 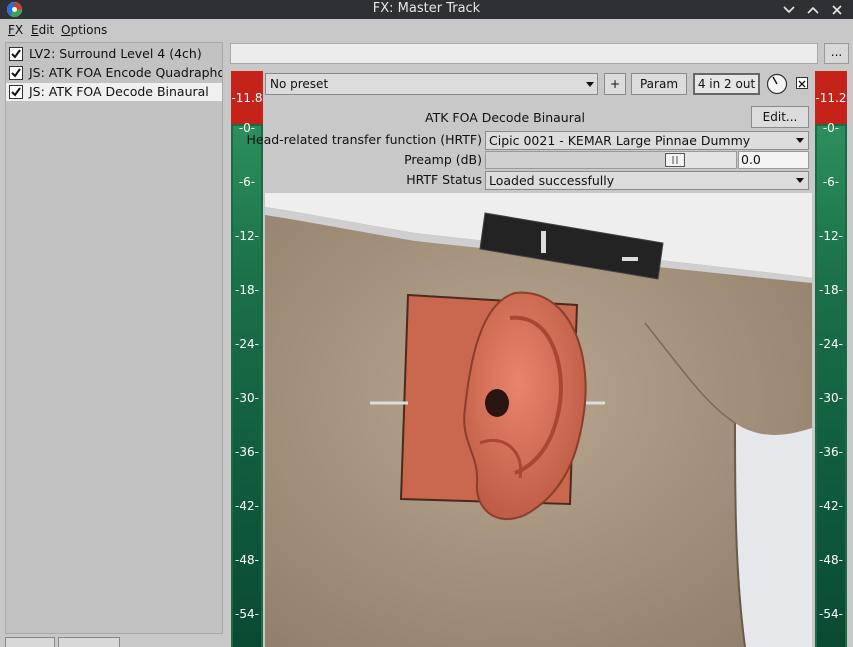 I want to click on minimize-button, so click(x=789, y=9).